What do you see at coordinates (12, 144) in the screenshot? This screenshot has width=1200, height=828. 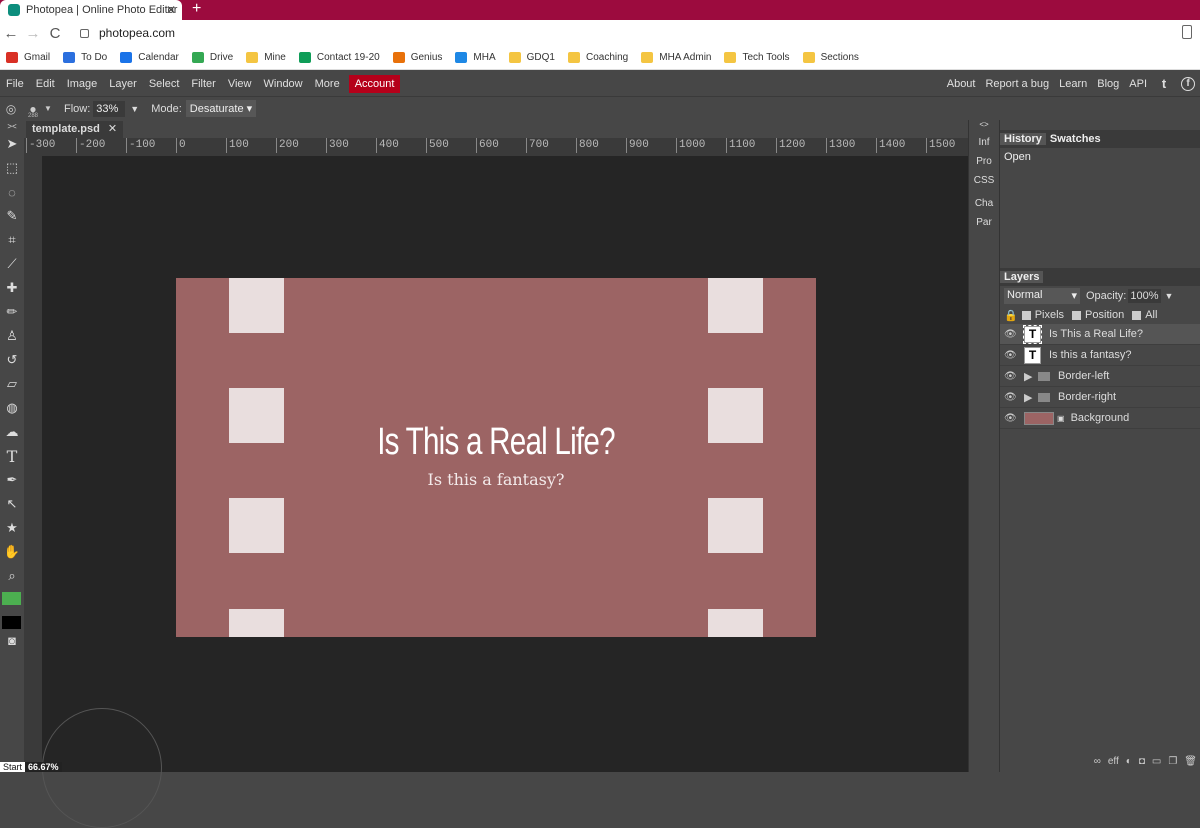 I see `move-tool-icon: ➤` at bounding box center [12, 144].